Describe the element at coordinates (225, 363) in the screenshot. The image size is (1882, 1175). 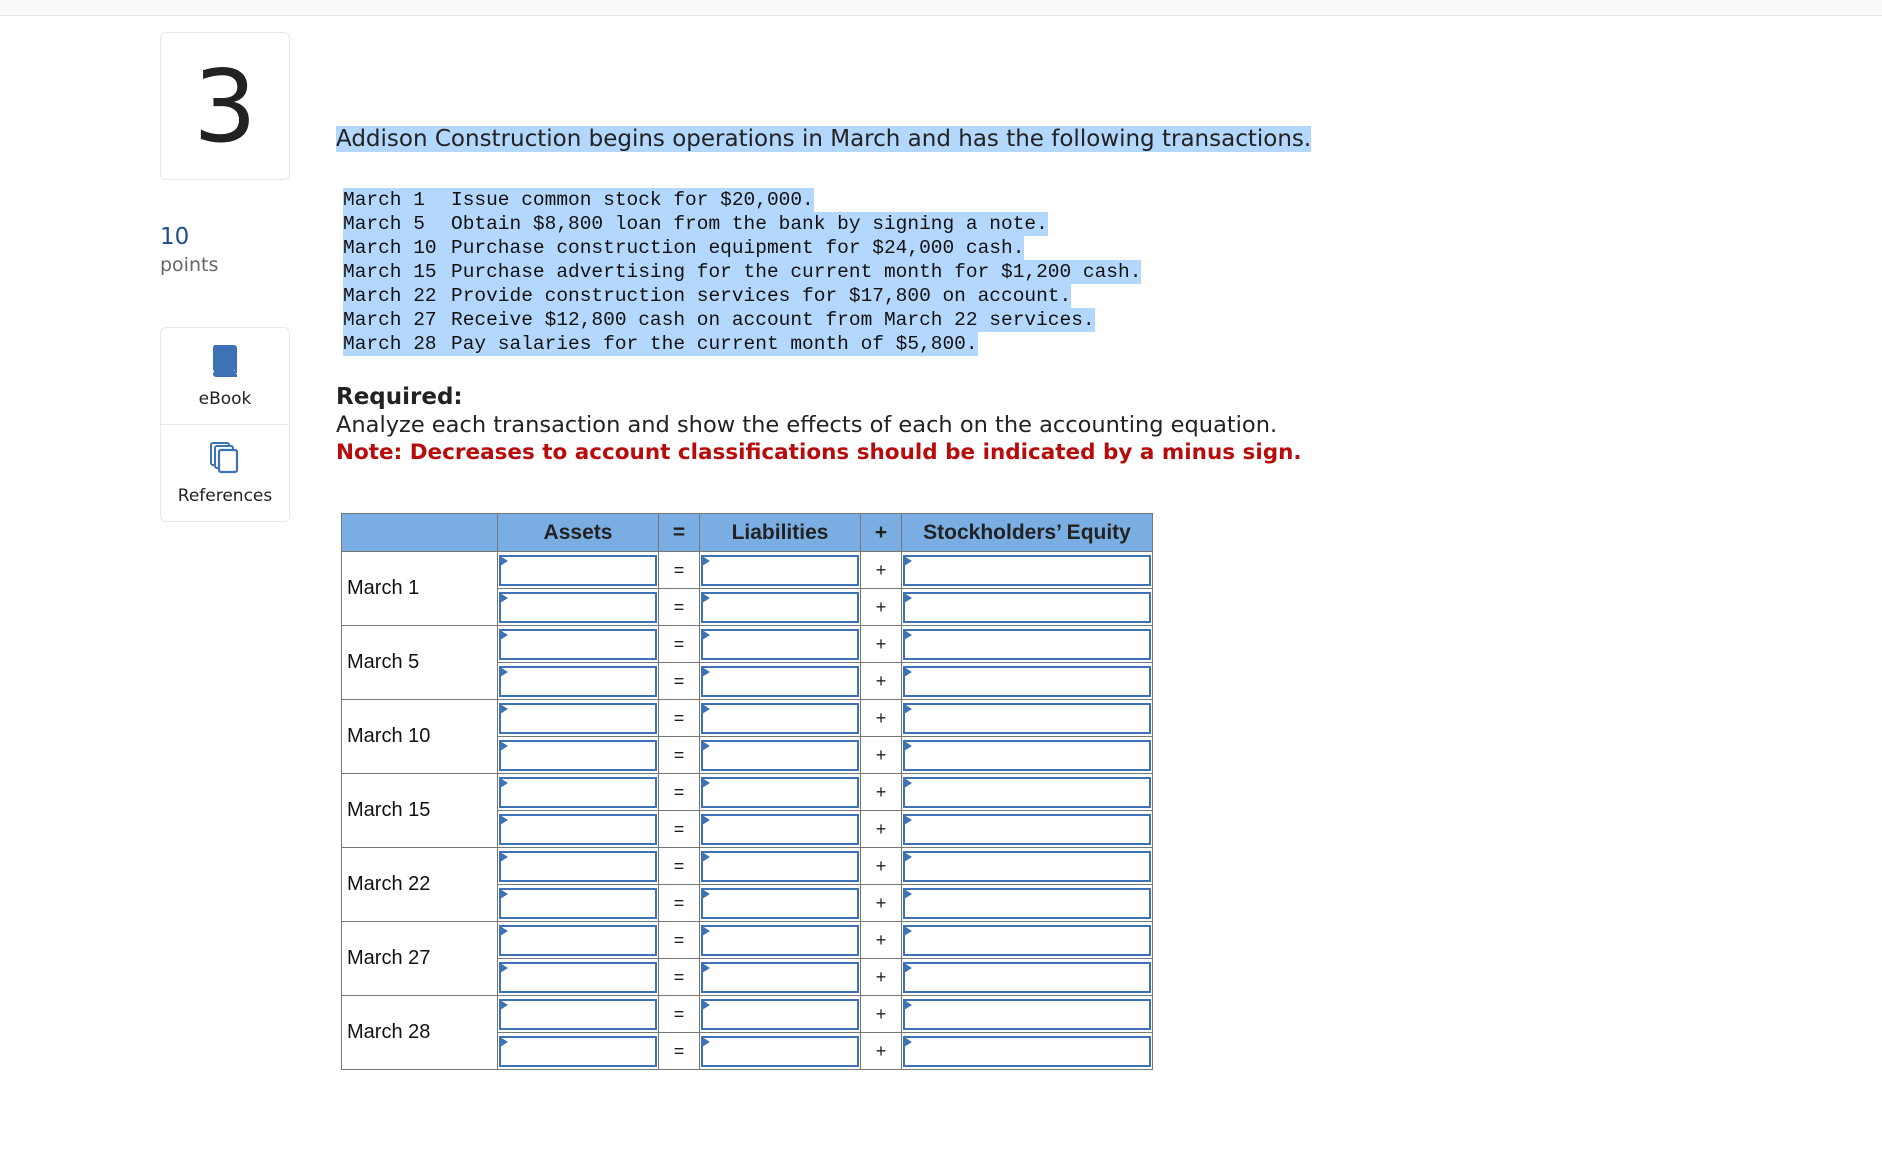
I see `book-icon` at that location.